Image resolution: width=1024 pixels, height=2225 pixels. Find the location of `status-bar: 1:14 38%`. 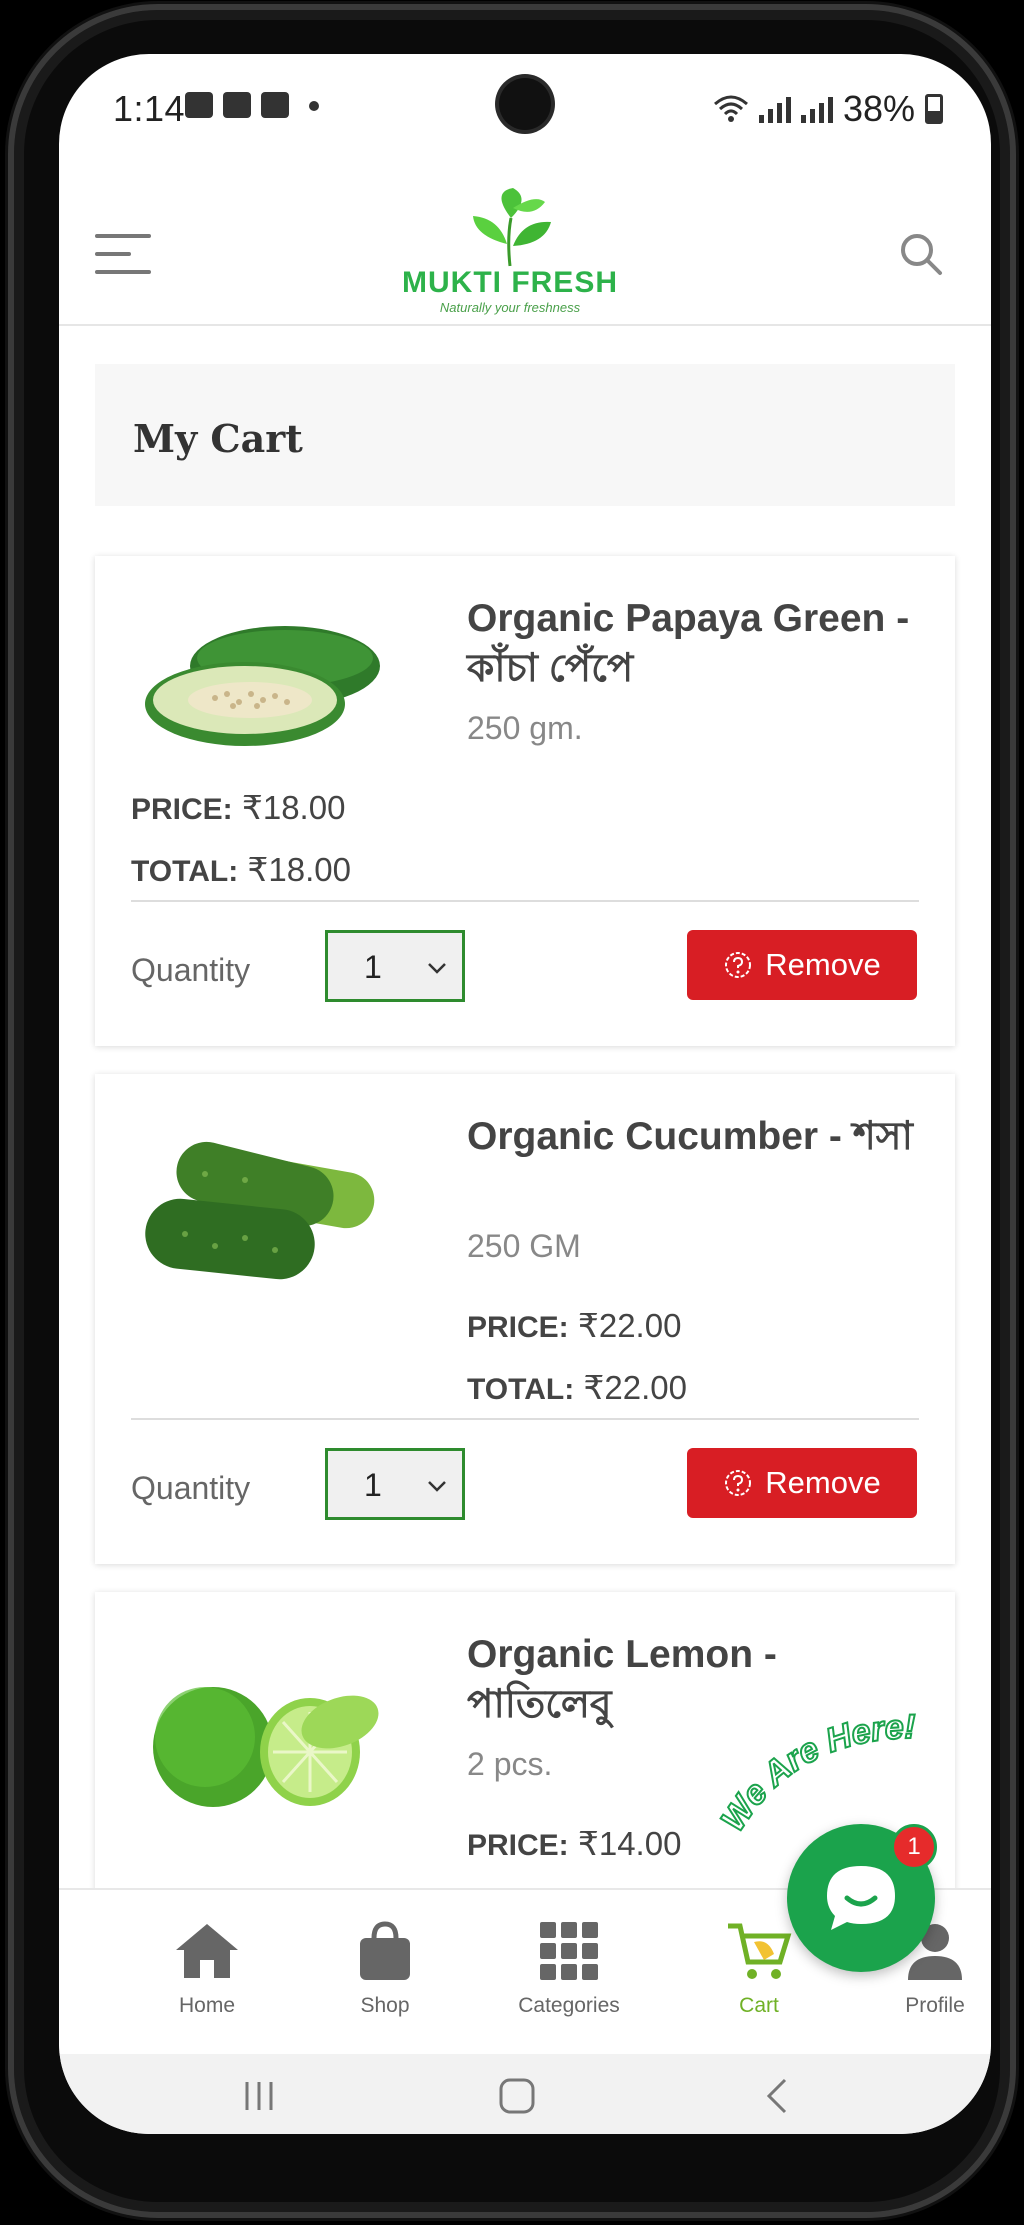

status-bar: 1:14 38% is located at coordinates (525, 109).